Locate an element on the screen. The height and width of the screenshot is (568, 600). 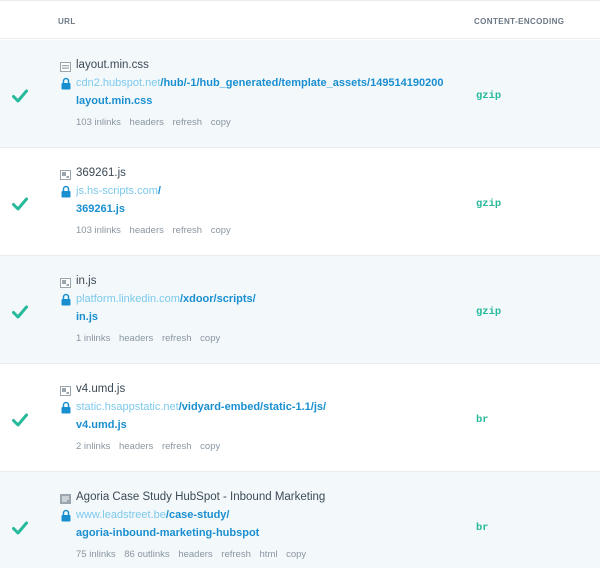
resource-name: 369261.js is located at coordinates (101, 173).